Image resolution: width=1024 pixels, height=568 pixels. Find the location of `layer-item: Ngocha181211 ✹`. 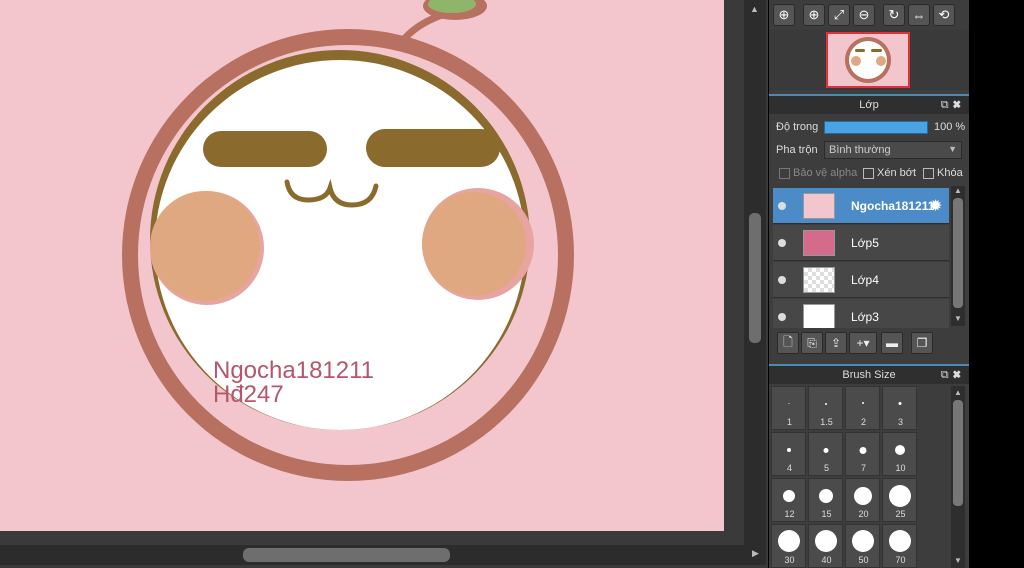

layer-item: Ngocha181211 ✹ is located at coordinates (861, 206).